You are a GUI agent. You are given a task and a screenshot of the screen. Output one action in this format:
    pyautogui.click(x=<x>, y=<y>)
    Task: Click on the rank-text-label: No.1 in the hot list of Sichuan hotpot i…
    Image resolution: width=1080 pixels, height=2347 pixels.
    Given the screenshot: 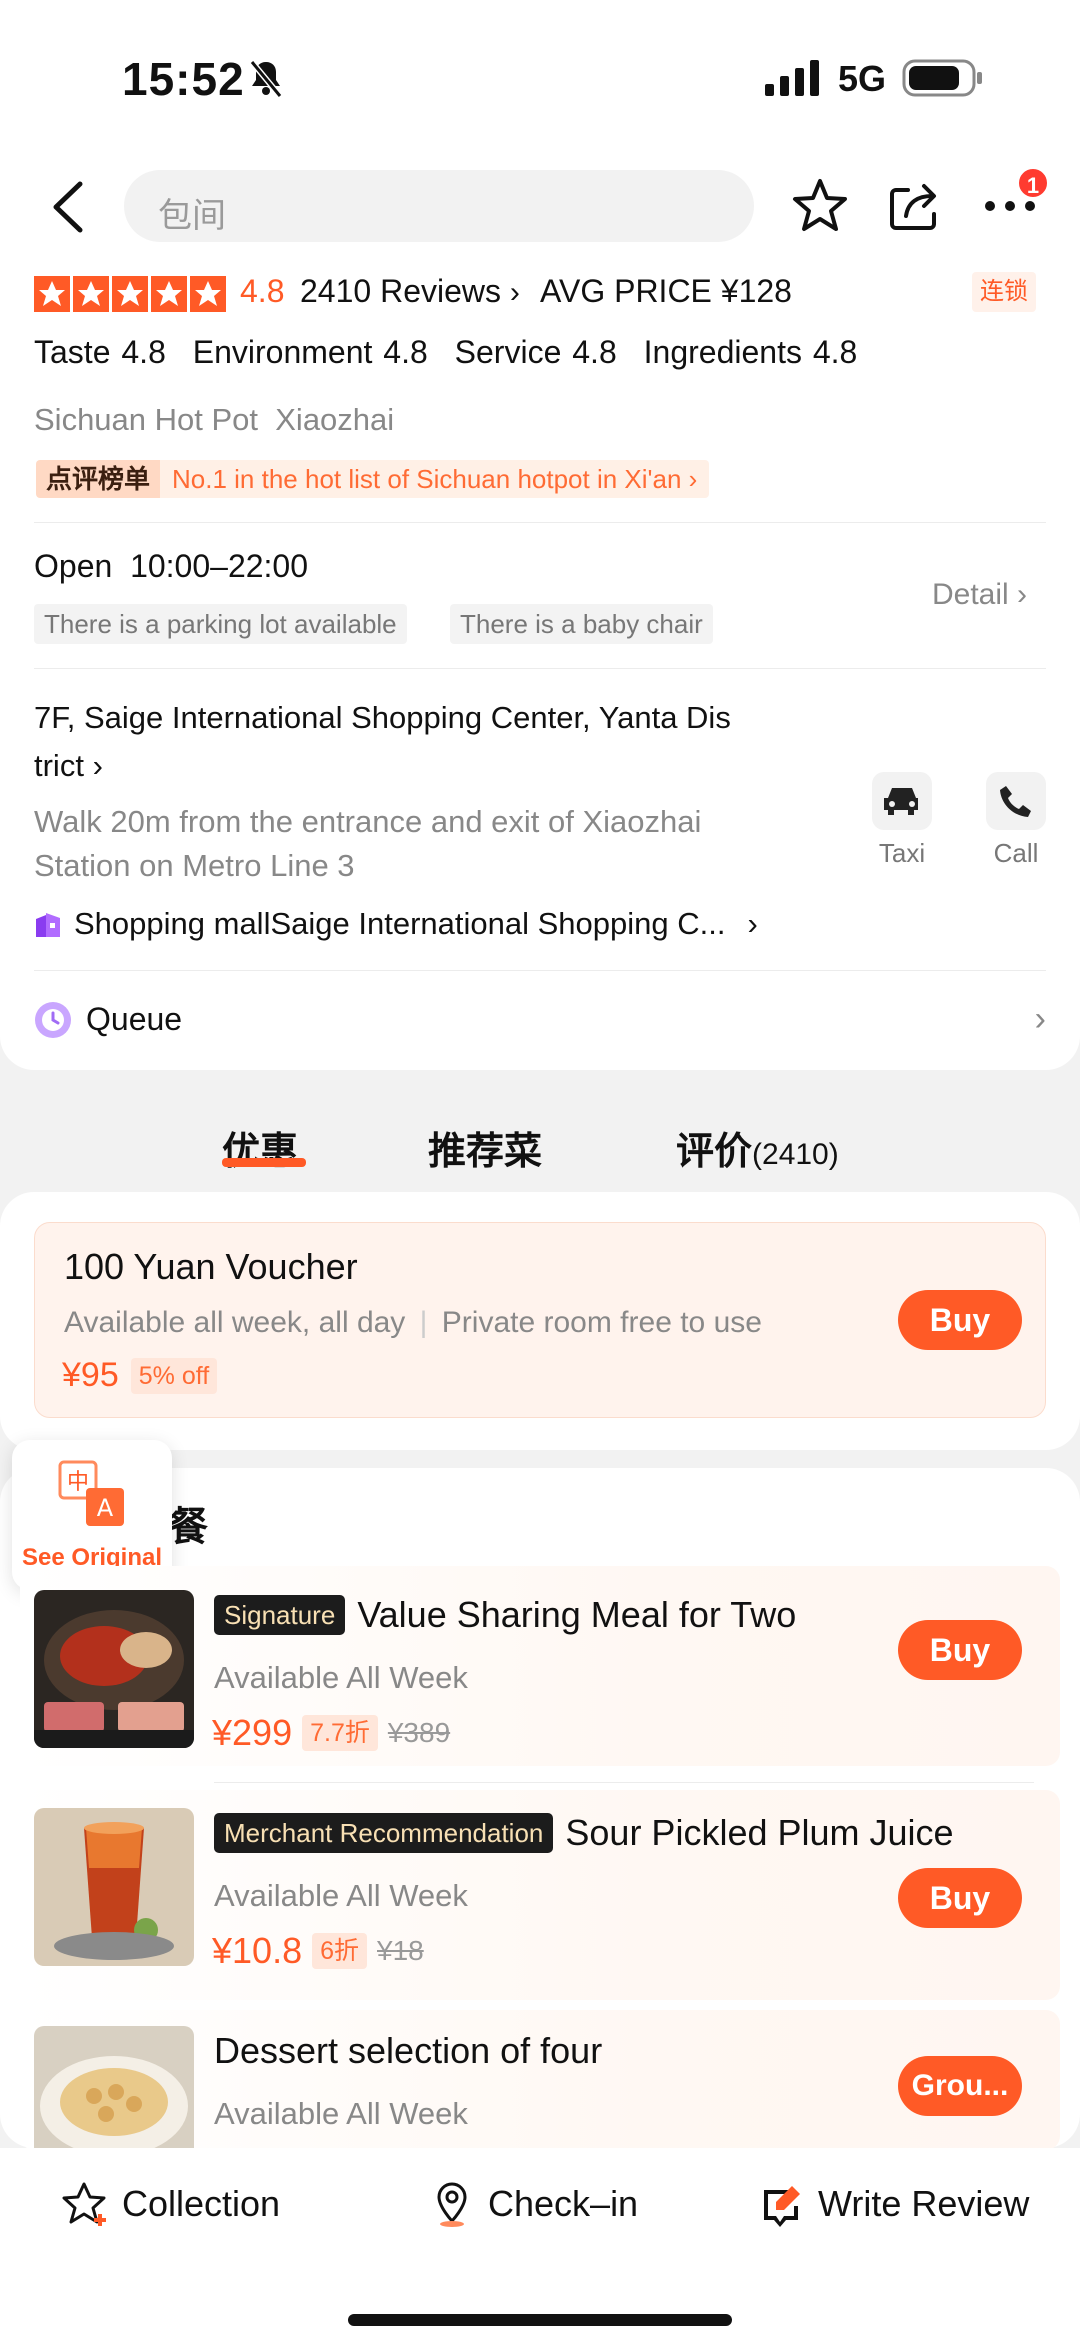 What is the action you would take?
    pyautogui.click(x=427, y=479)
    